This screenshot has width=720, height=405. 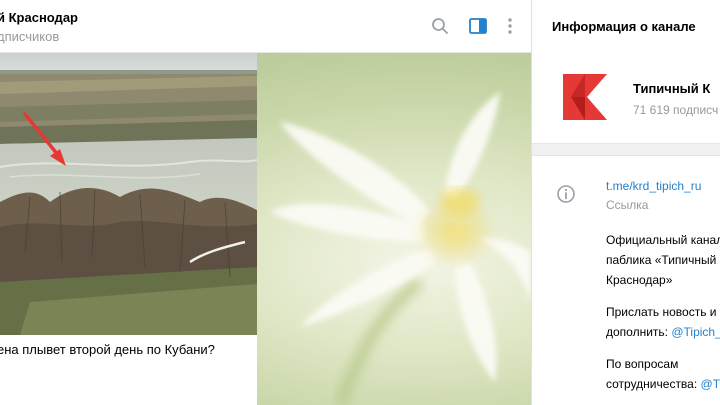 I want to click on more-vertical-icon, so click(x=510, y=26).